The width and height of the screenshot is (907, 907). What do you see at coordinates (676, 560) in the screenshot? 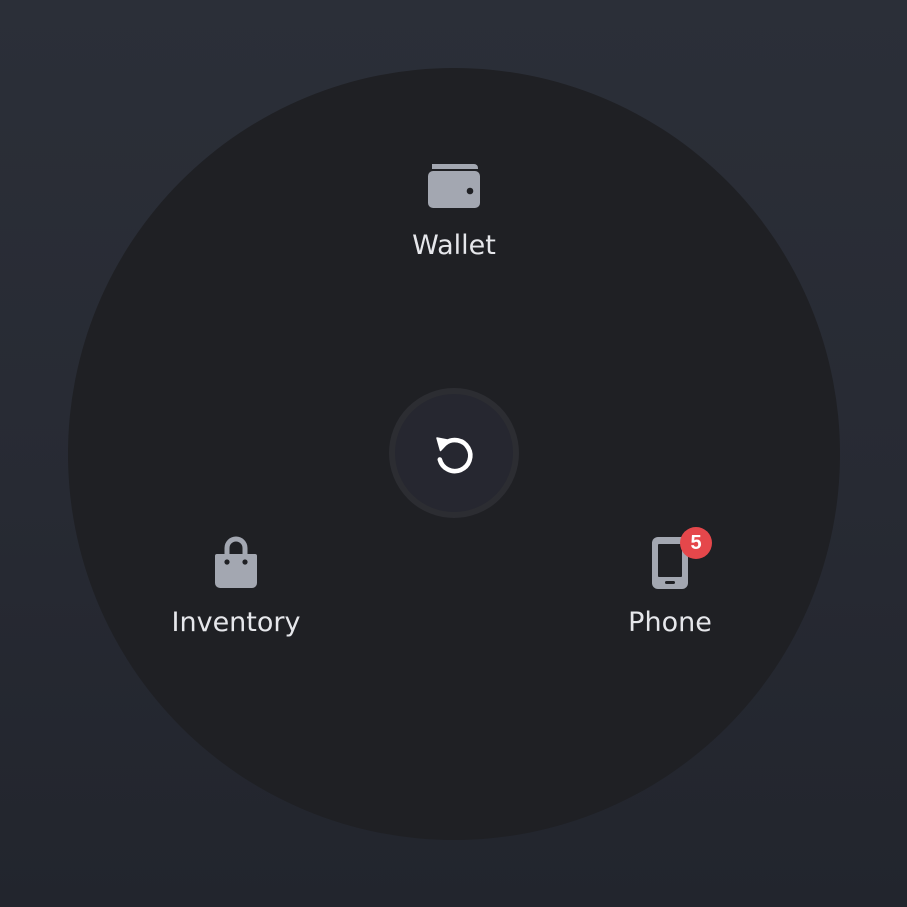
I see `phone-icon: 5` at bounding box center [676, 560].